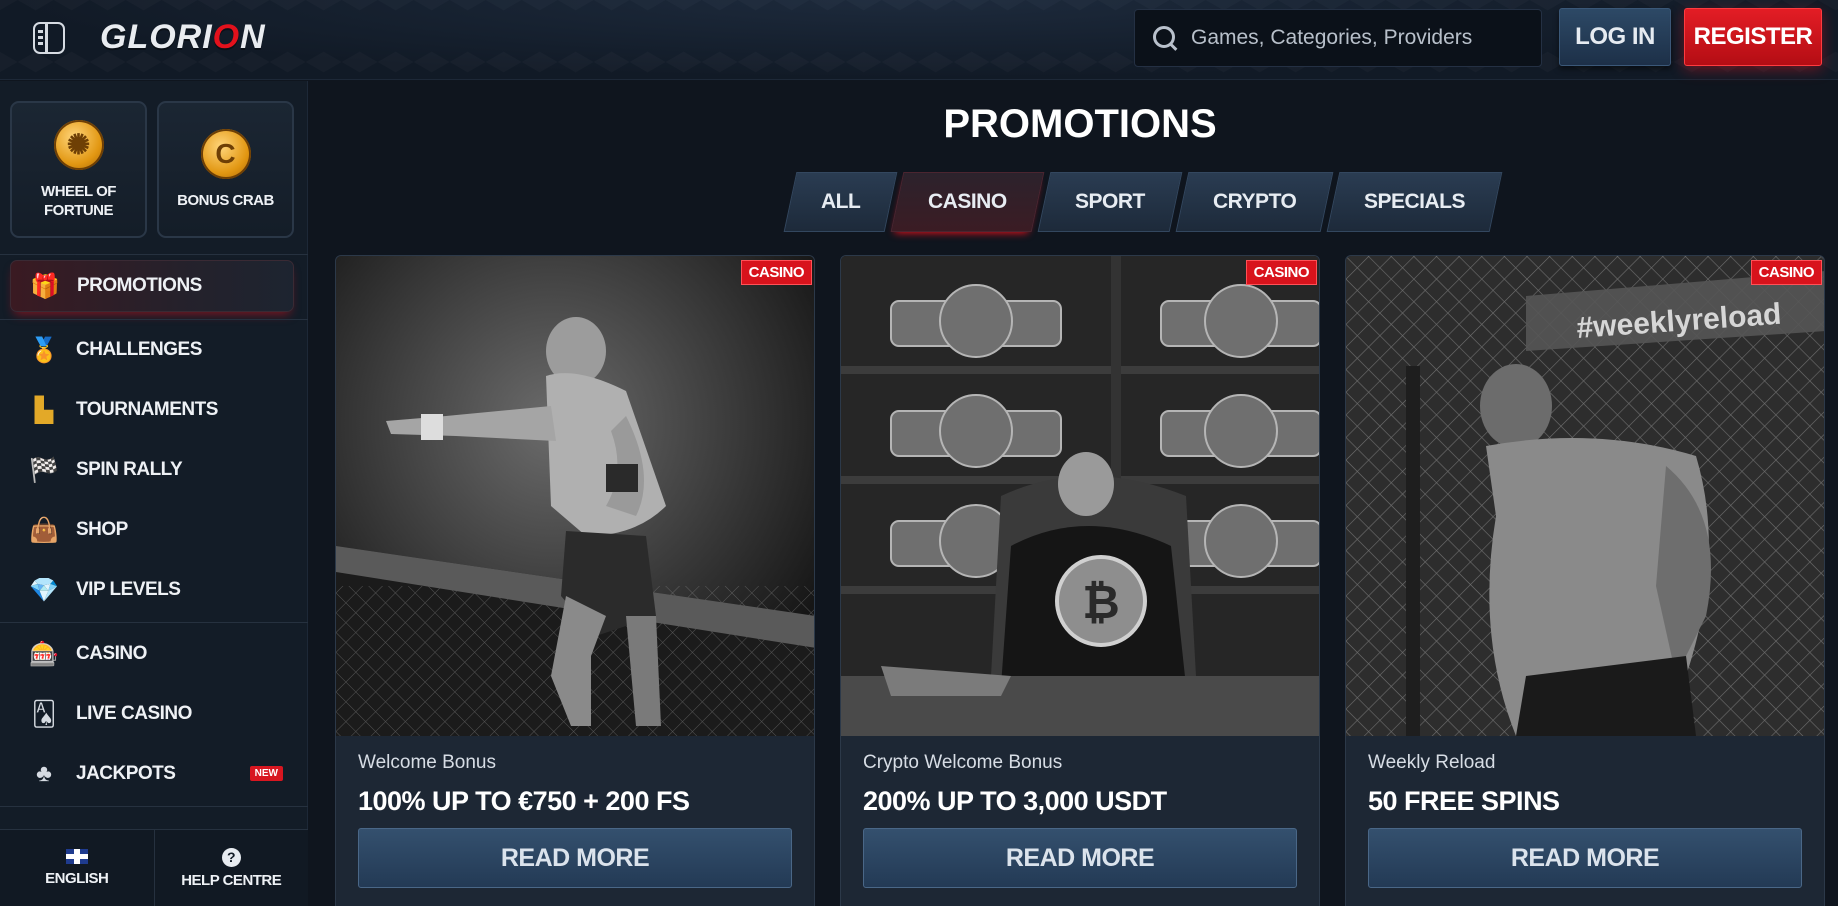 This screenshot has width=1838, height=906. I want to click on sidebar-footer: ENGLISH ? HELP CENTRE, so click(154, 867).